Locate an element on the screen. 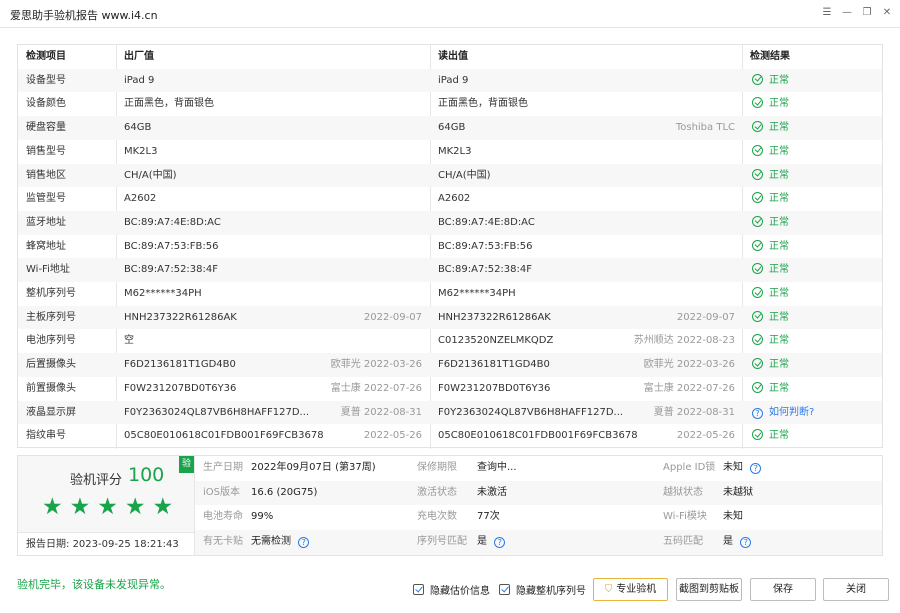 This screenshot has width=900, height=613. hide-serial-checkbox is located at coordinates (504, 589).